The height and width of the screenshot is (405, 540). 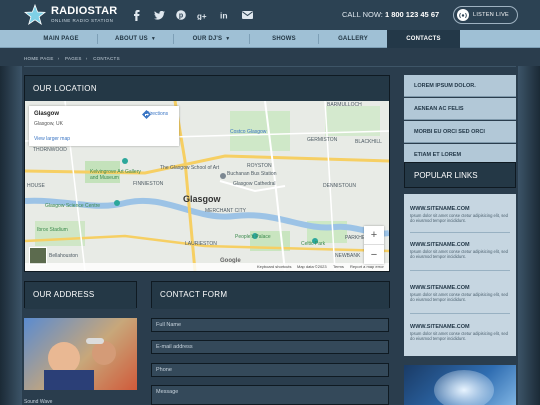 What do you see at coordinates (84, 11) in the screenshot?
I see `logo-name: RADIOSTAR` at bounding box center [84, 11].